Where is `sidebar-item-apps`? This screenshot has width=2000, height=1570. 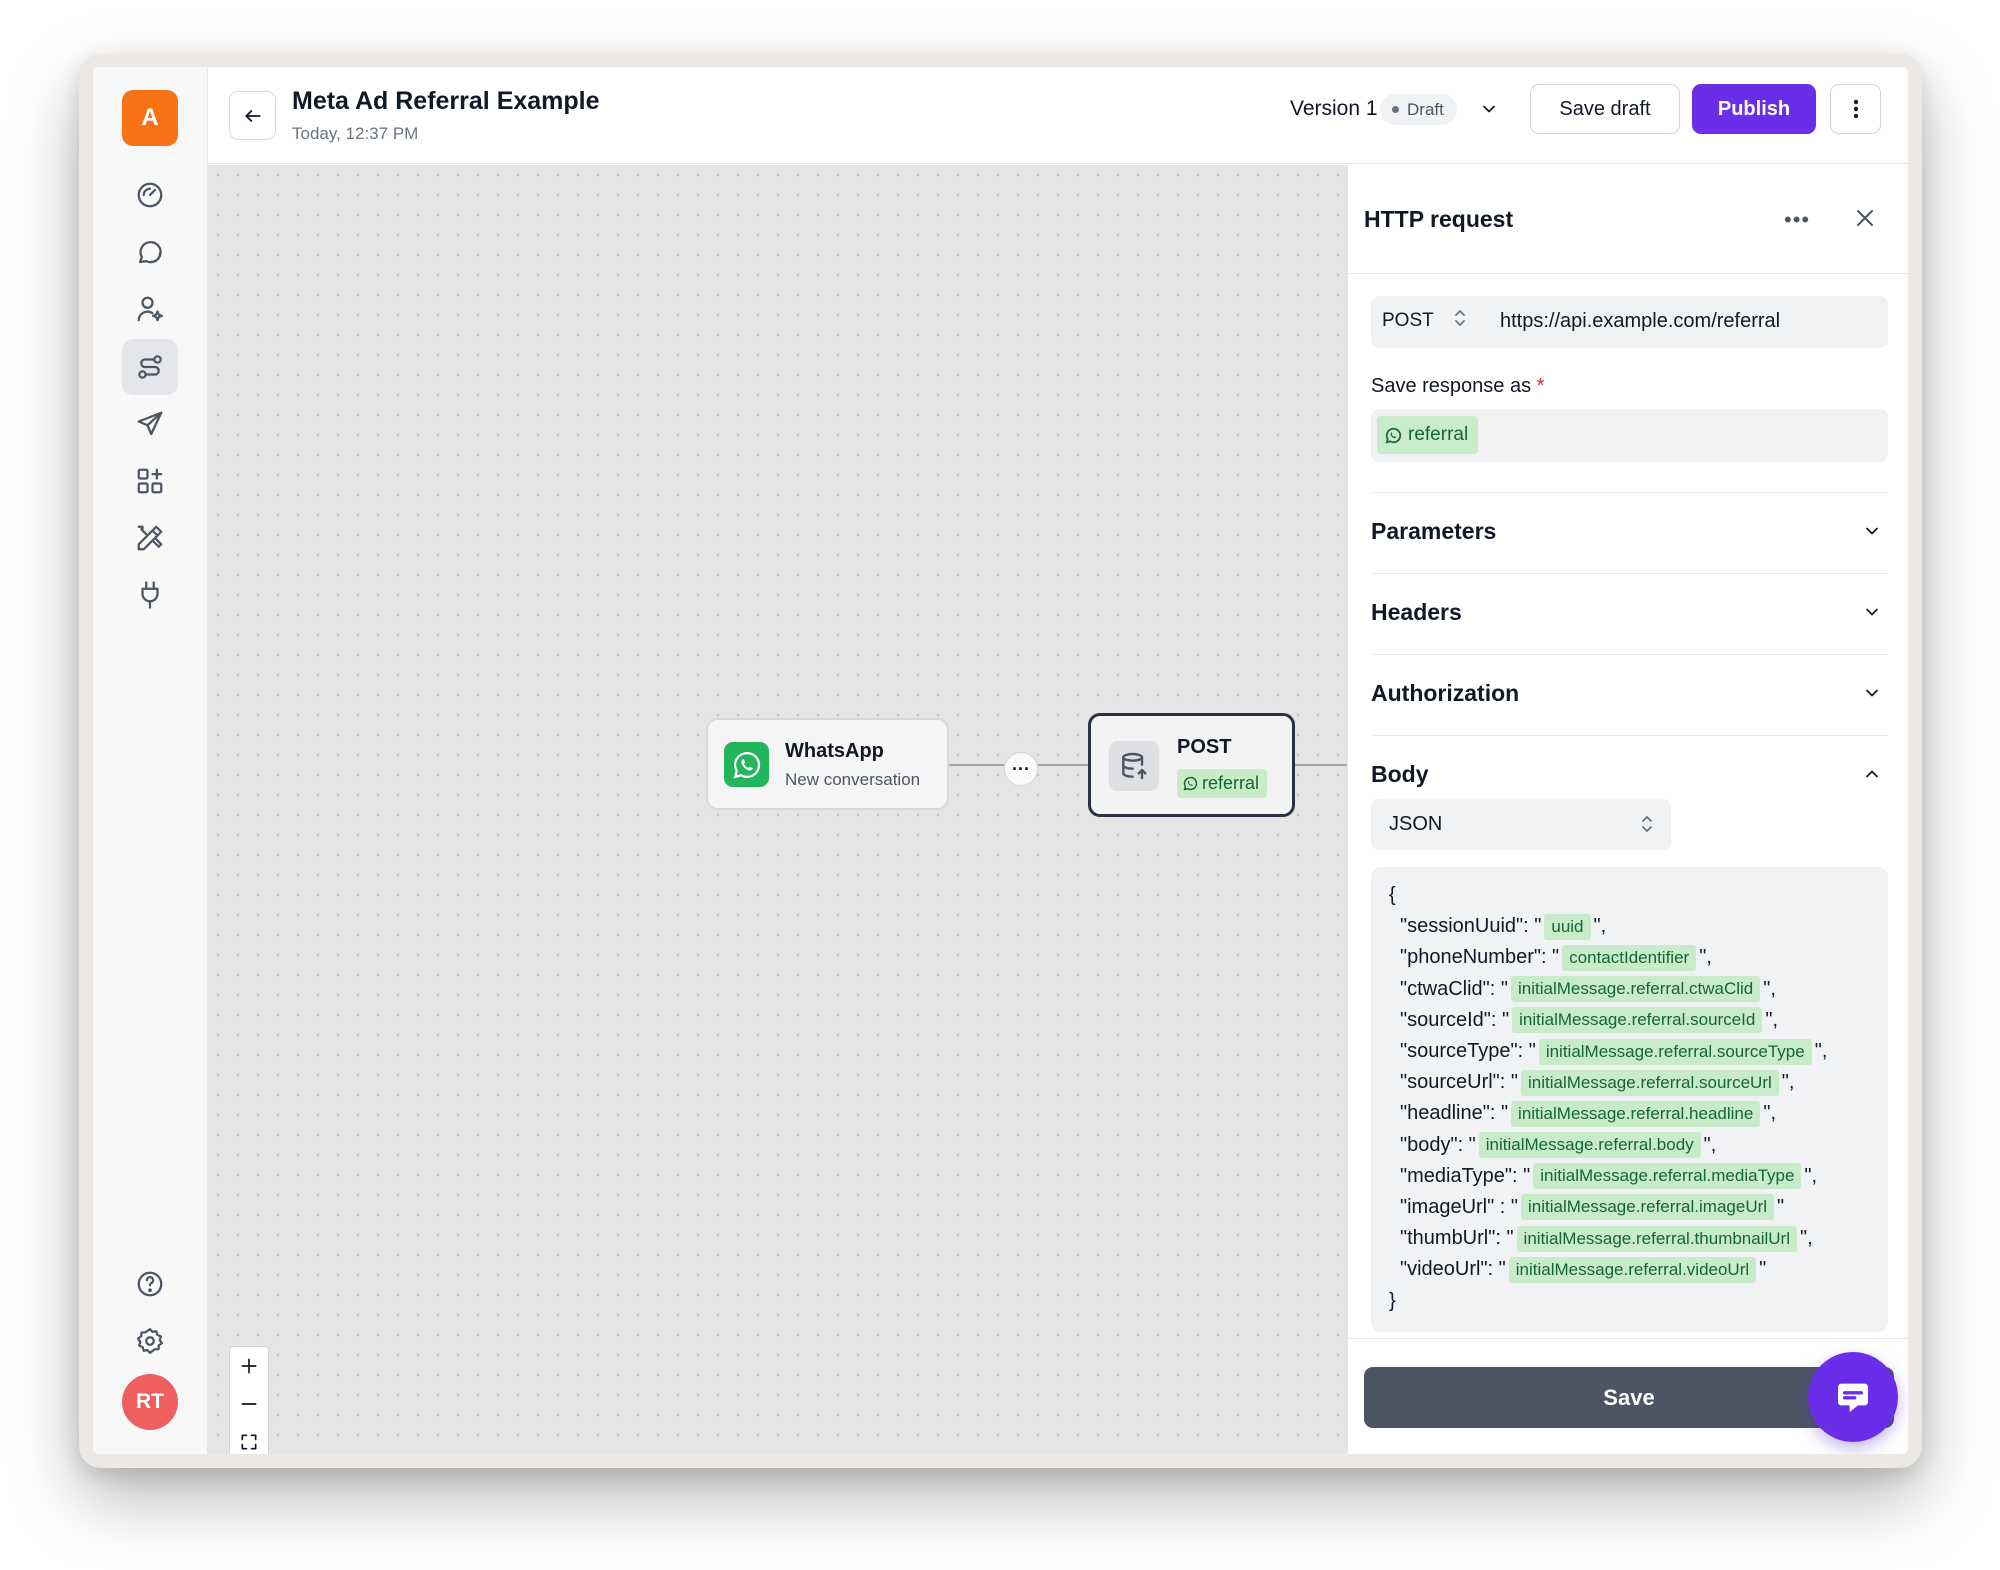 sidebar-item-apps is located at coordinates (150, 481).